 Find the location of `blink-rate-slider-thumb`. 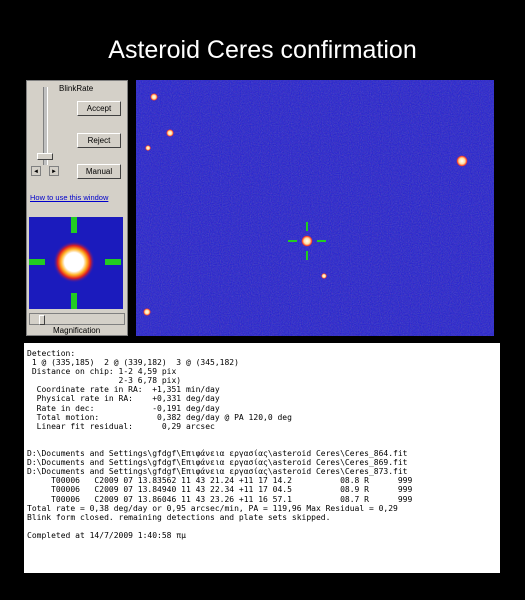

blink-rate-slider-thumb is located at coordinates (45, 156).